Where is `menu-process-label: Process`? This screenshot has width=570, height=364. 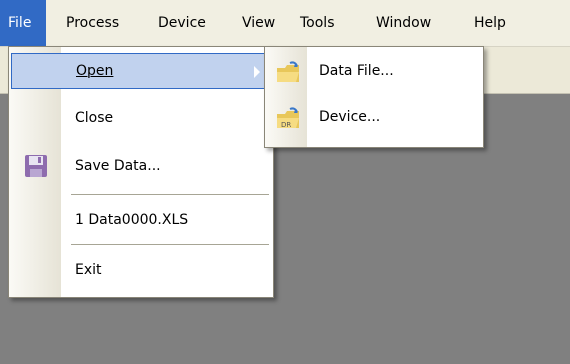 menu-process-label: Process is located at coordinates (93, 23).